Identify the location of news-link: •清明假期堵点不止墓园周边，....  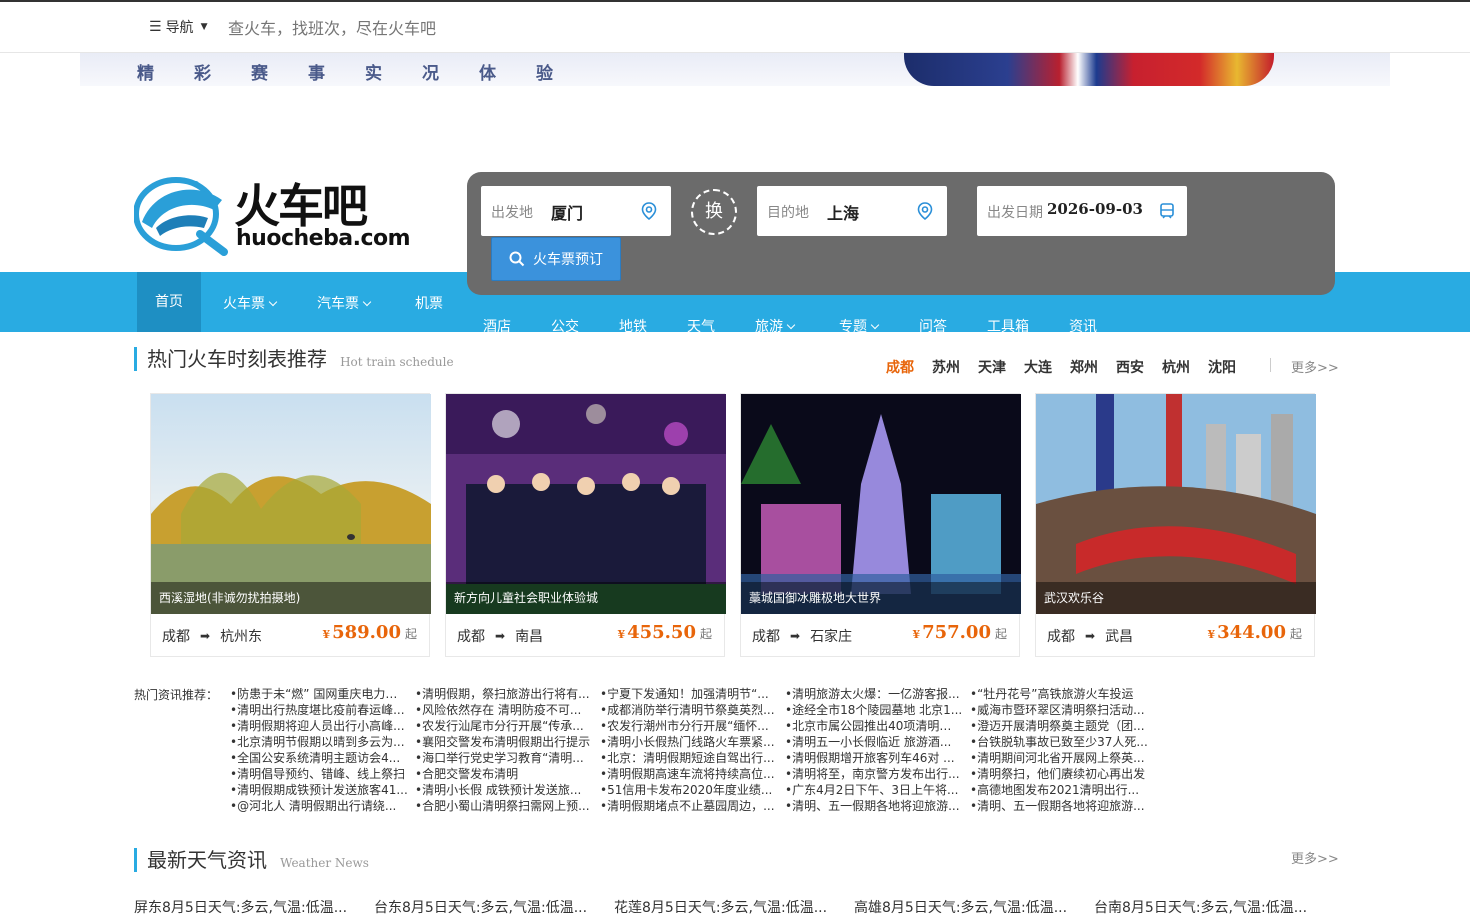
(689, 806).